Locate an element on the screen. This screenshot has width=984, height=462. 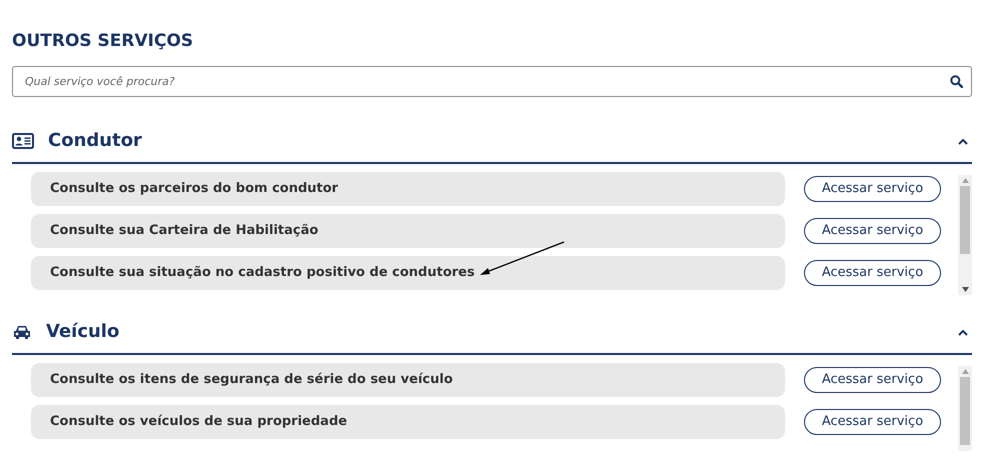
car-icon is located at coordinates (22, 332).